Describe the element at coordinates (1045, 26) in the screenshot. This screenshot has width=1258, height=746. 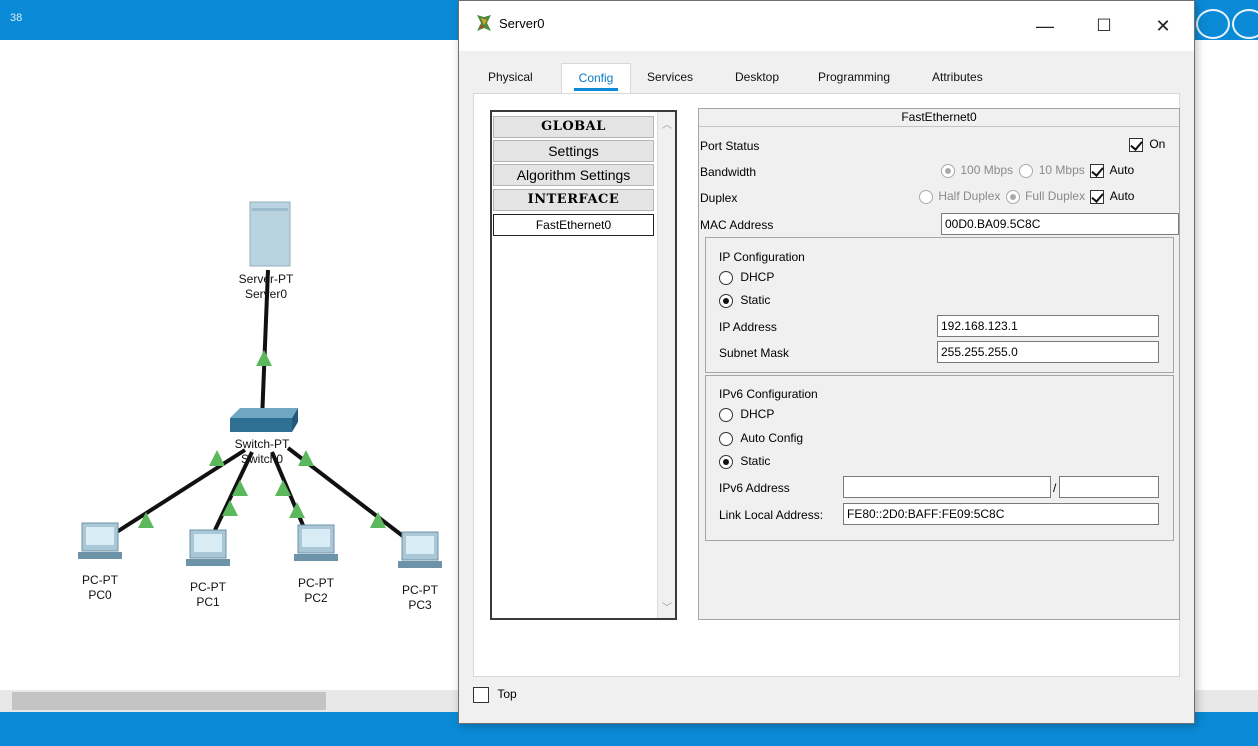
I see `minimize-button: —` at that location.